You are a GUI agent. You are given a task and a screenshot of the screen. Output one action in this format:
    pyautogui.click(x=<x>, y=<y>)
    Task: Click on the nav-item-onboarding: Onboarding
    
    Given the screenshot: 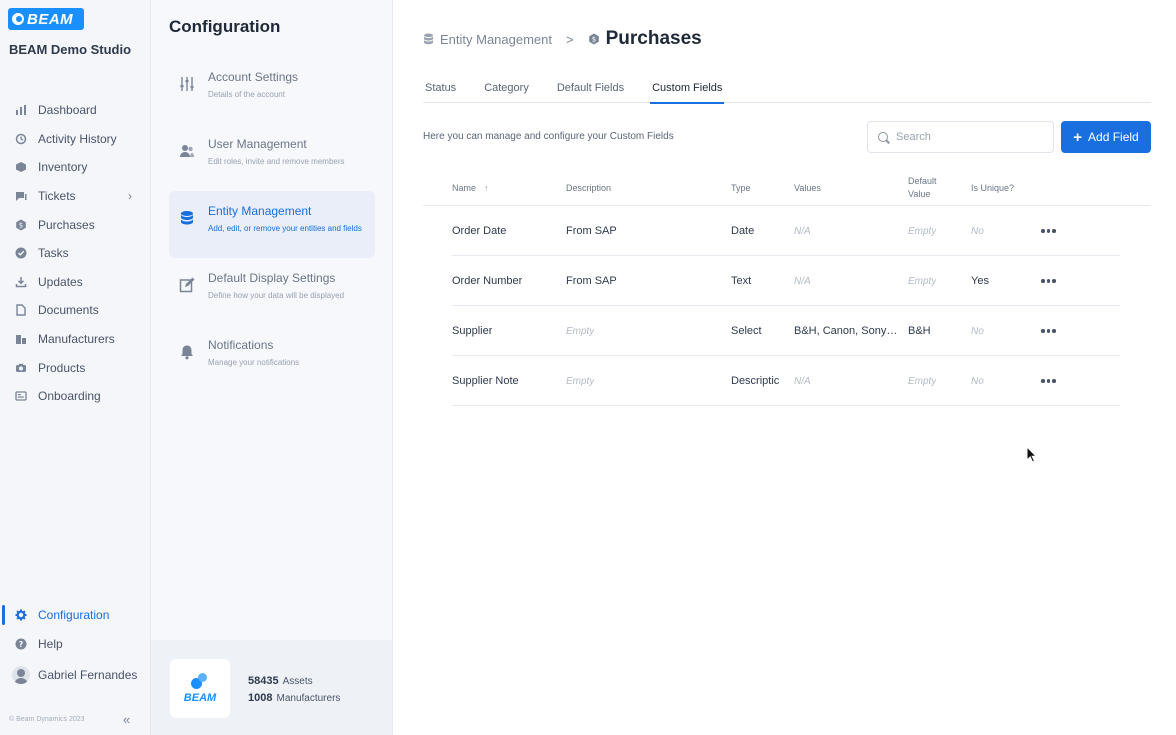 What is the action you would take?
    pyautogui.click(x=75, y=396)
    